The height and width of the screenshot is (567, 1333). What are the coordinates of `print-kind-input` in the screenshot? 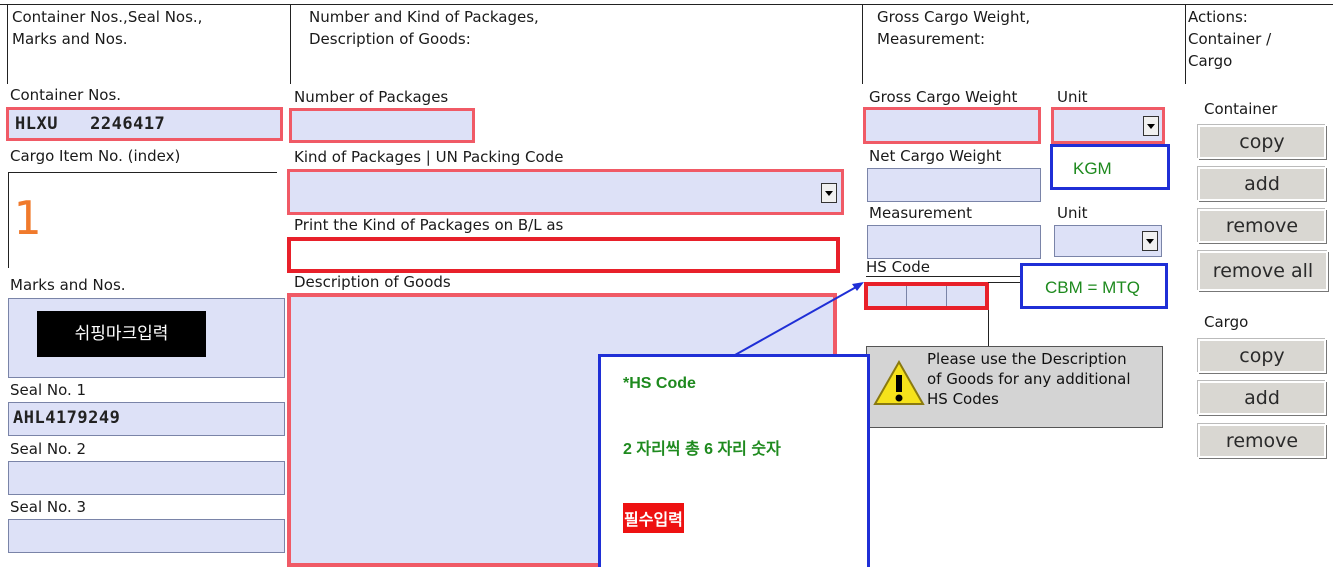 It's located at (563, 255).